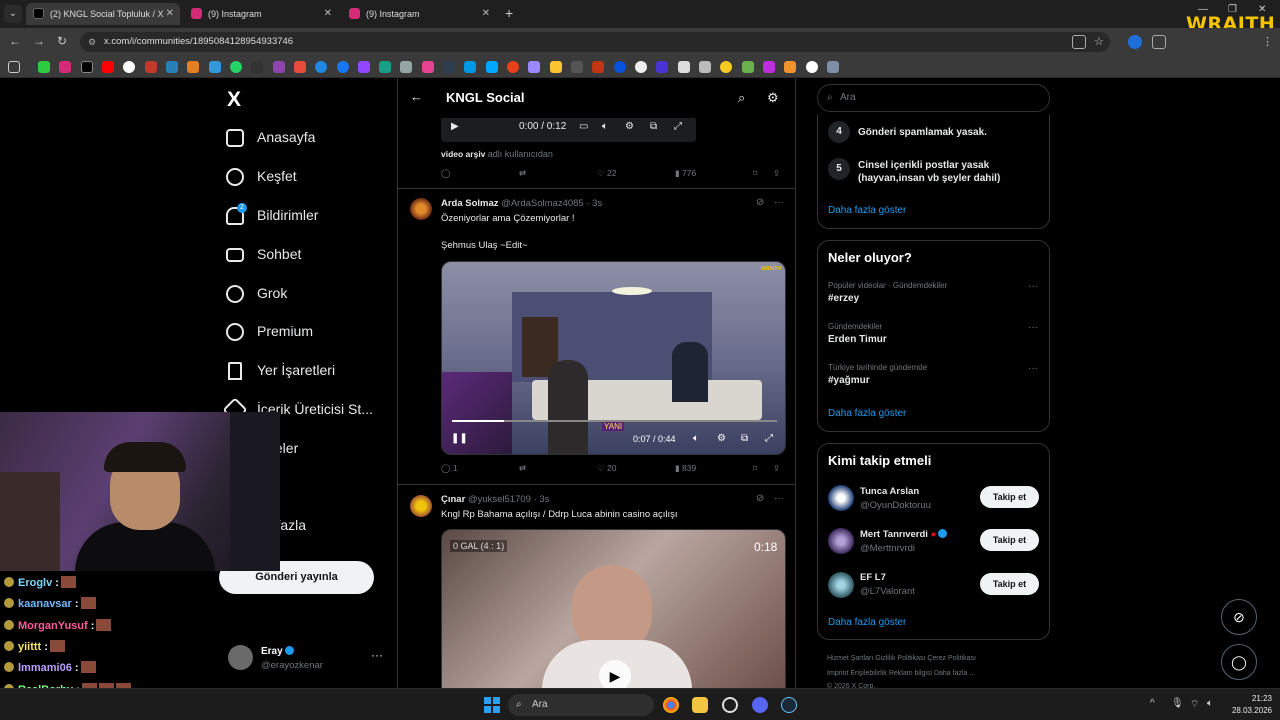  What do you see at coordinates (889, 491) in the screenshot?
I see `suggested-user-name: Tunca Arslan` at bounding box center [889, 491].